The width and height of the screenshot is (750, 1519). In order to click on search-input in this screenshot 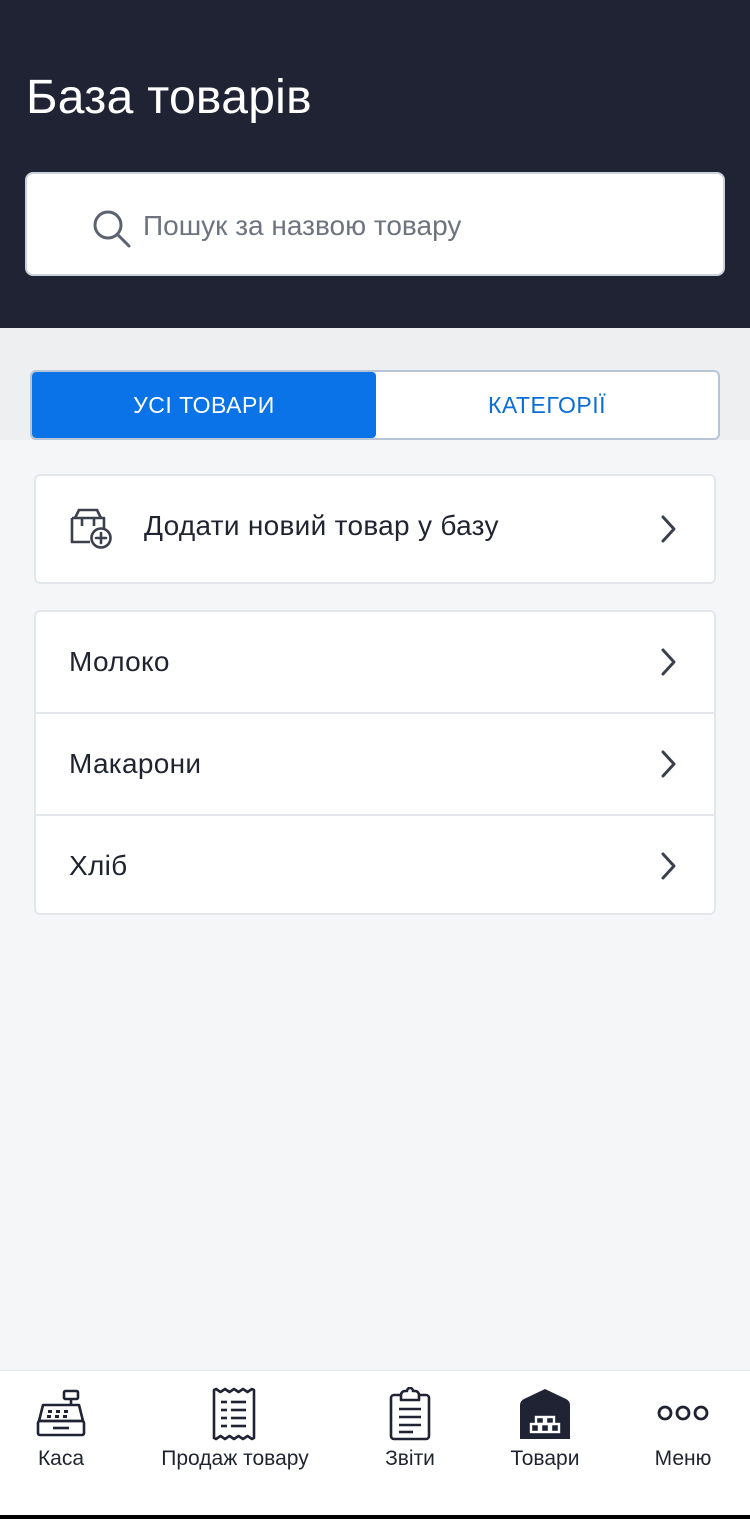, I will do `click(423, 226)`.